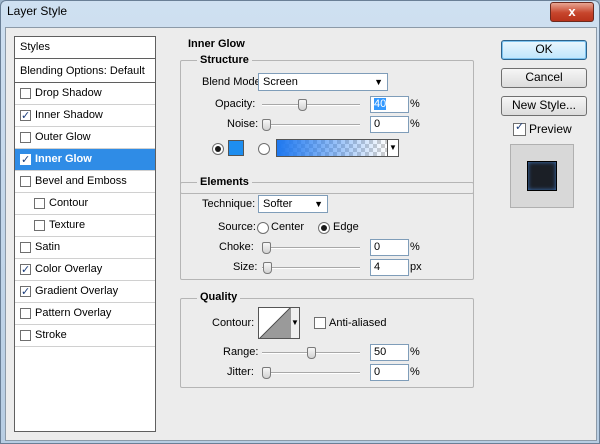  I want to click on source-label: Source:, so click(237, 227).